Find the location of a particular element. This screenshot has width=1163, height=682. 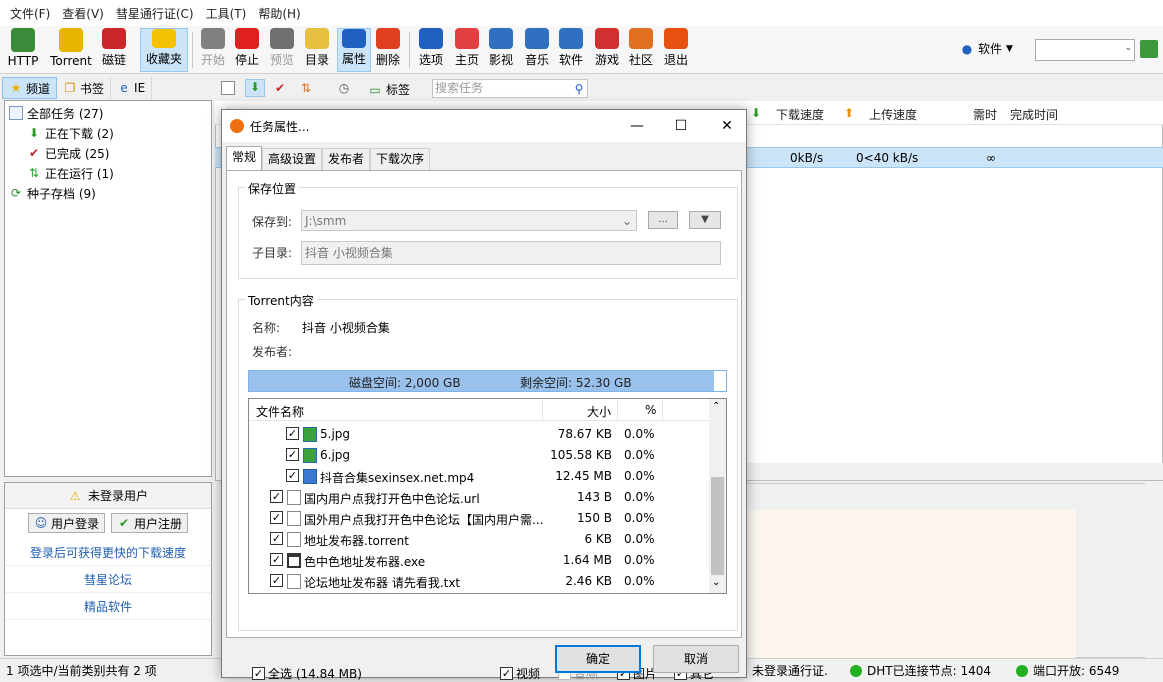

register-button: ✔ 用户注册 is located at coordinates (150, 523).